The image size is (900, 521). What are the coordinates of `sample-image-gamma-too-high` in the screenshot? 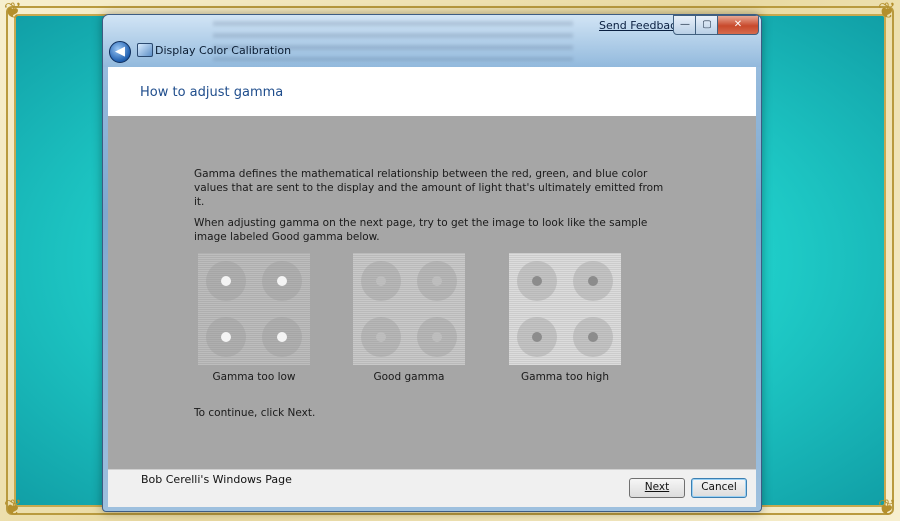 It's located at (565, 309).